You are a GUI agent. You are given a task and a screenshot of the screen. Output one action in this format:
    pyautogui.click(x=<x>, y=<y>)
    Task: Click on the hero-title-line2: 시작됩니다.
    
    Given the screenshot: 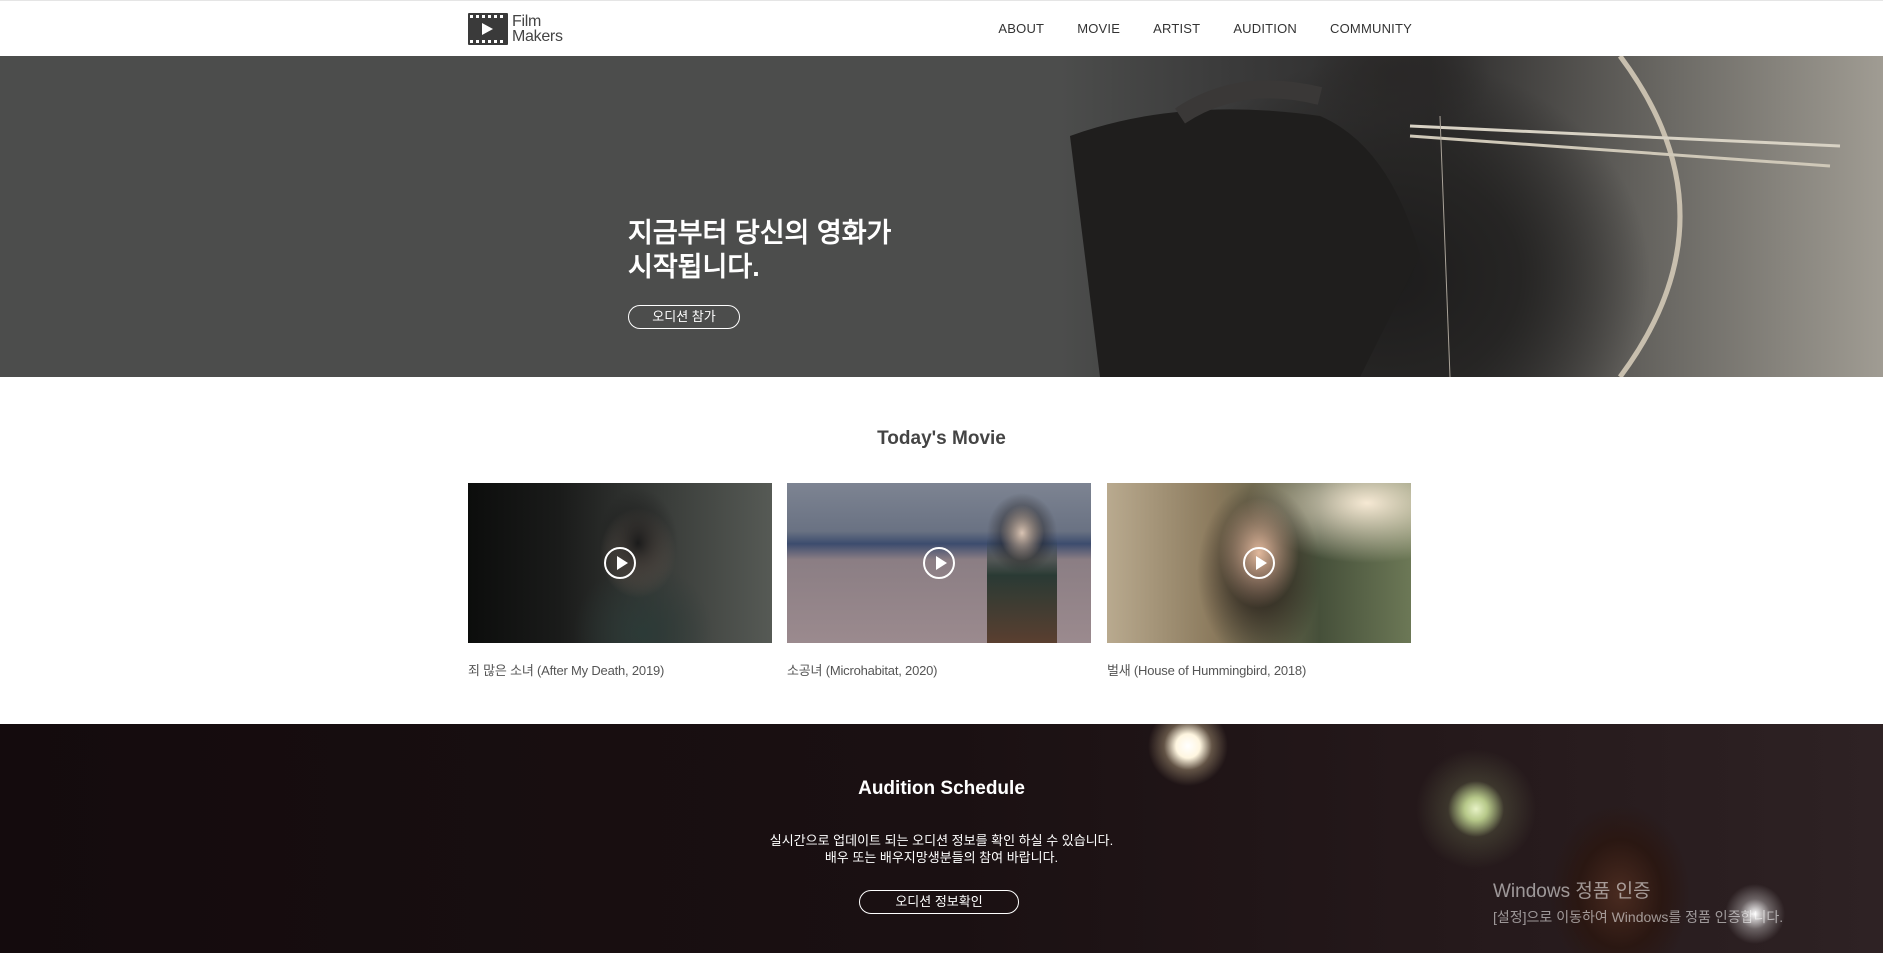 What is the action you would take?
    pyautogui.click(x=694, y=267)
    